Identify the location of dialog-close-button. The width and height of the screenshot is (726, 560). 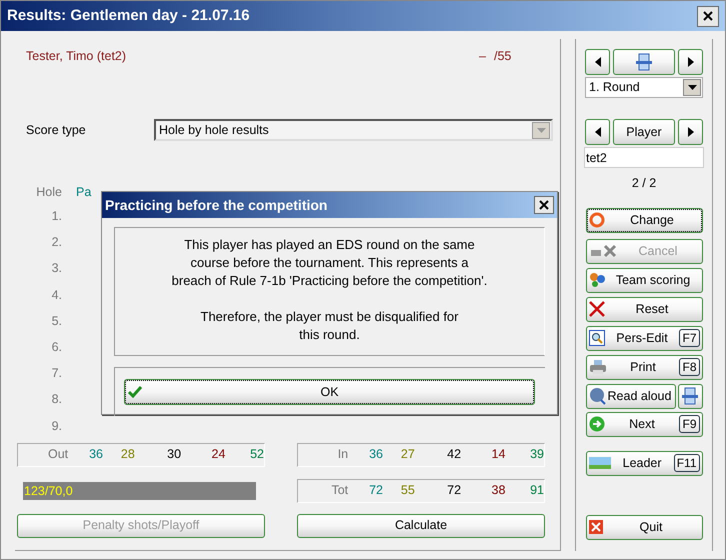
(544, 205).